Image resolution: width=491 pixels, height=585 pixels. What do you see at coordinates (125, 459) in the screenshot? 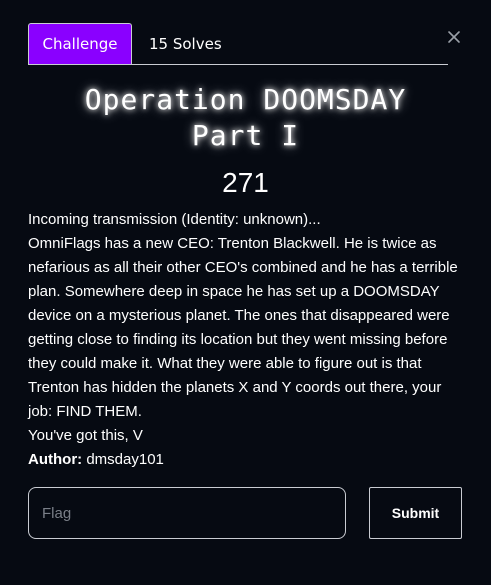
I see `author-name: dmsday101` at bounding box center [125, 459].